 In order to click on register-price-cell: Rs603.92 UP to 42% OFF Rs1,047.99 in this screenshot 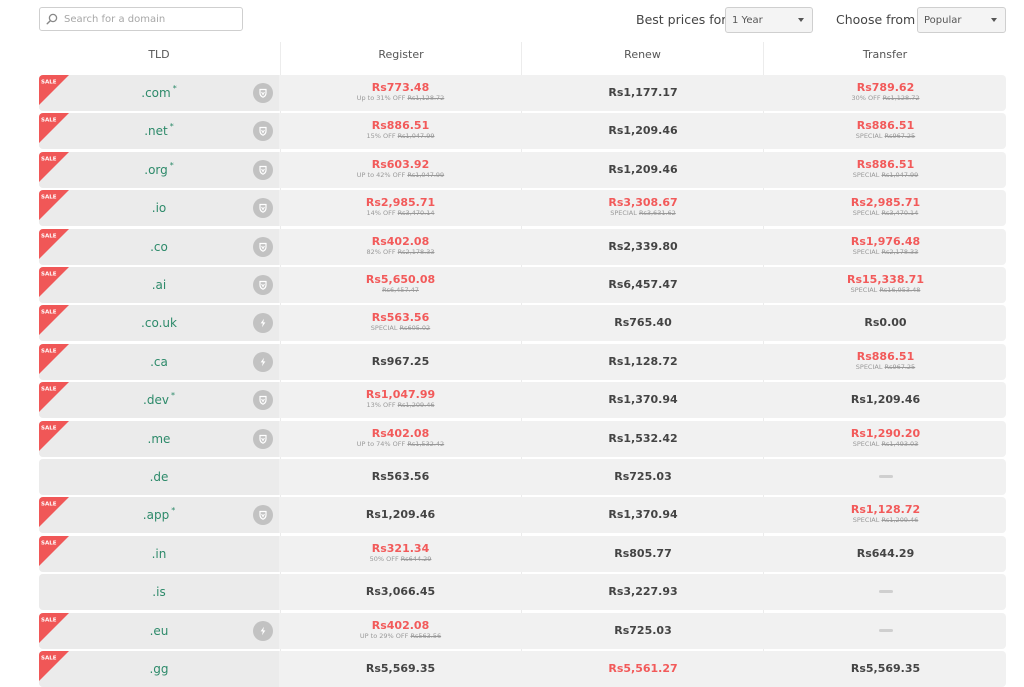, I will do `click(400, 170)`.